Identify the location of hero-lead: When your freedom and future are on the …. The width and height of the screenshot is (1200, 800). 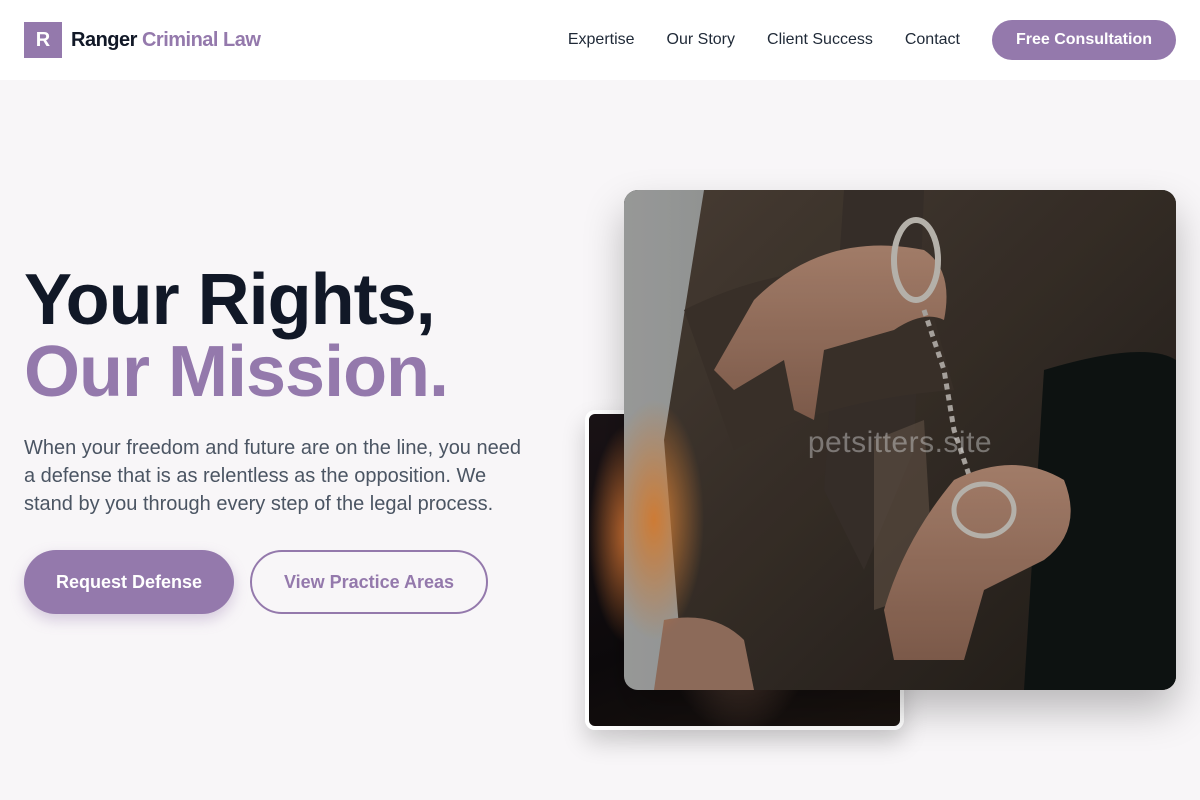
(272, 476).